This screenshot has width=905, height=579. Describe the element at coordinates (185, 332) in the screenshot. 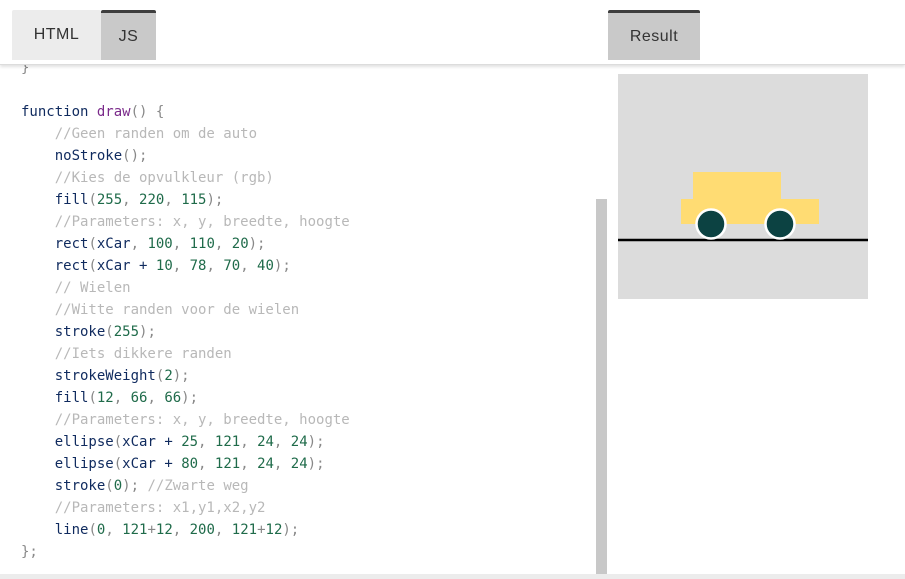

I see `code-line: stroke(255);` at that location.